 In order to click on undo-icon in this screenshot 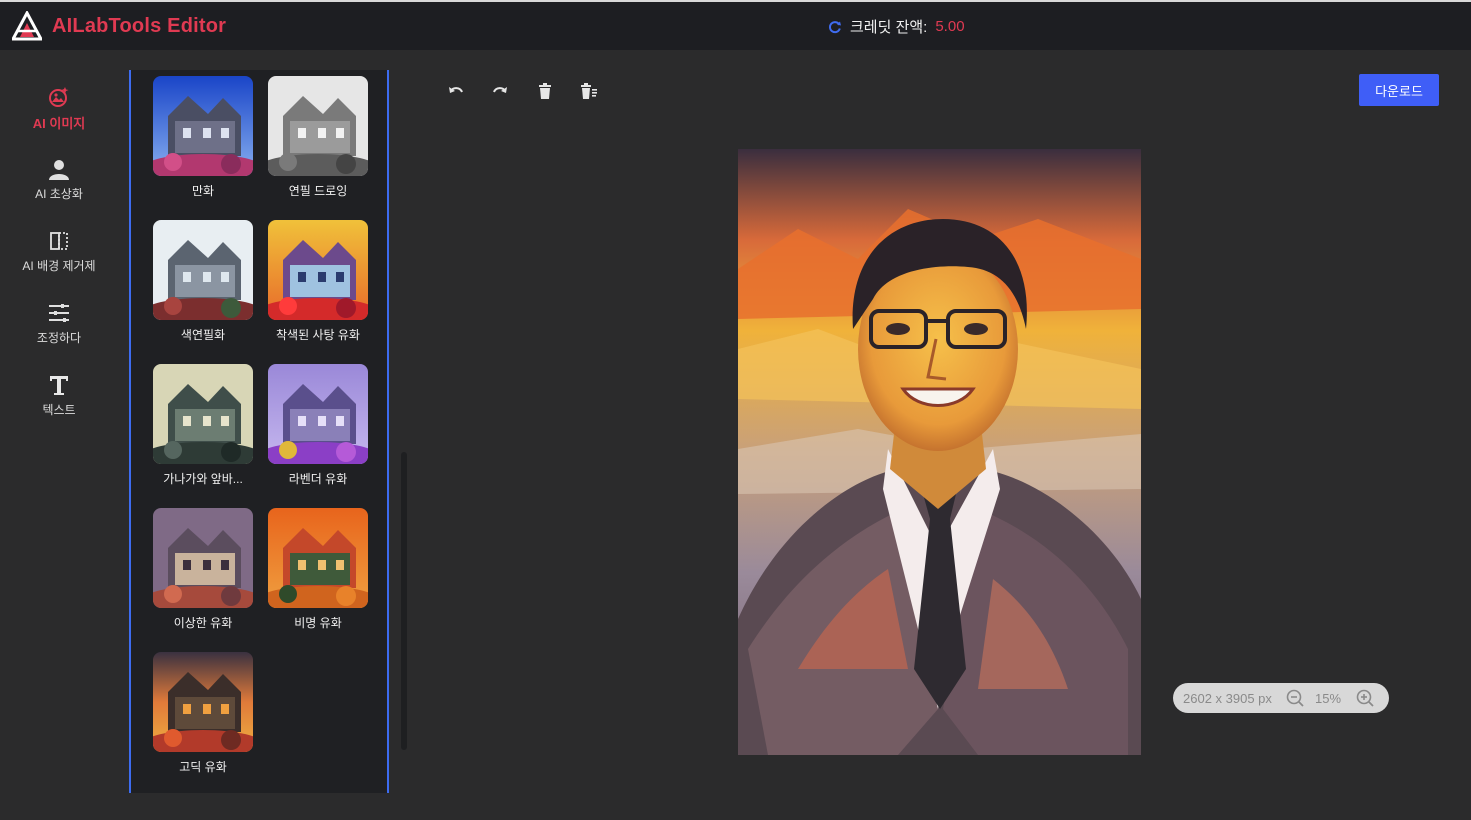, I will do `click(456, 90)`.